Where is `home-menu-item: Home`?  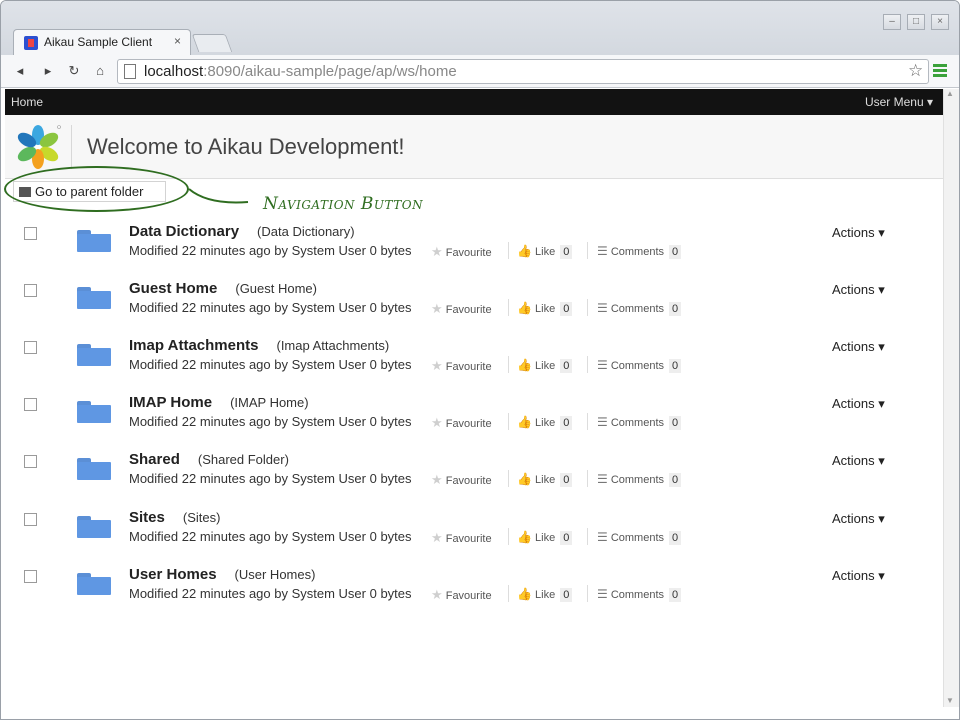 home-menu-item: Home is located at coordinates (27, 102).